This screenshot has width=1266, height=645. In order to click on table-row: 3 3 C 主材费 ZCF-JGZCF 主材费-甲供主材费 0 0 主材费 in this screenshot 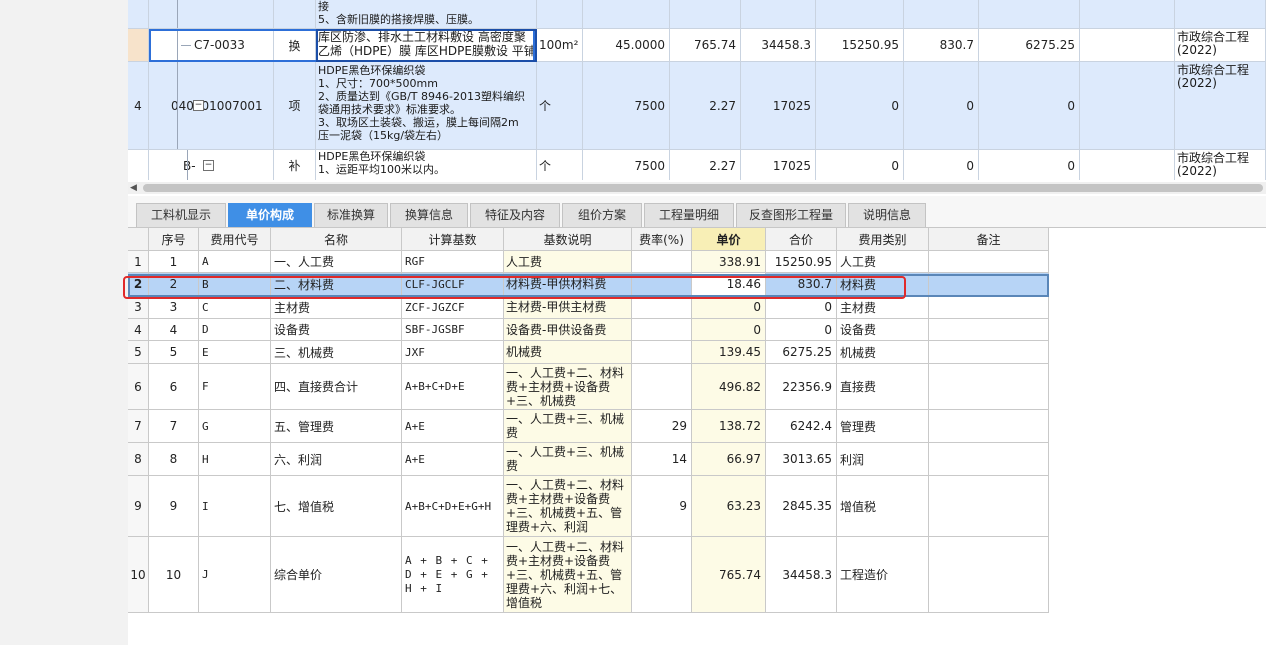, I will do `click(588, 307)`.